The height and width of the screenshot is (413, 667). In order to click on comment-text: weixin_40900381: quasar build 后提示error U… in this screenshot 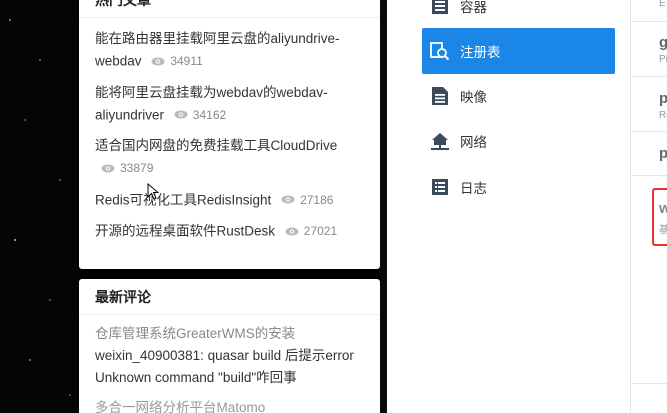, I will do `click(229, 367)`.